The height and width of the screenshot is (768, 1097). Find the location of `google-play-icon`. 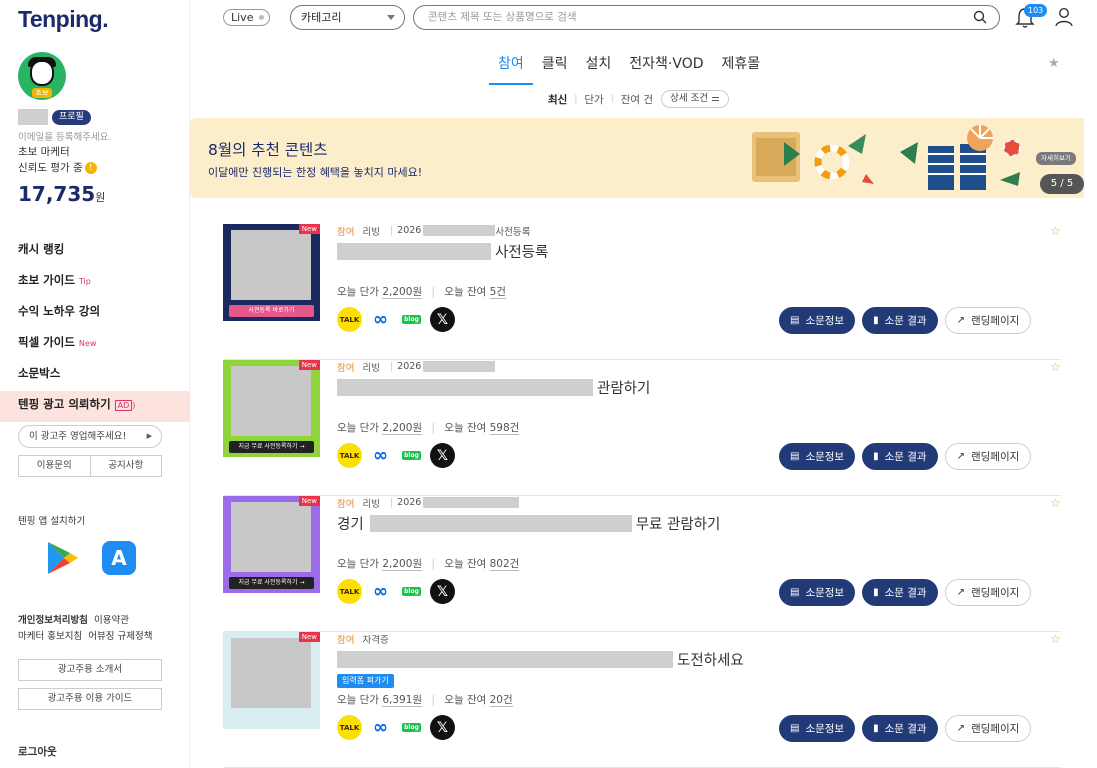

google-play-icon is located at coordinates (62, 558).